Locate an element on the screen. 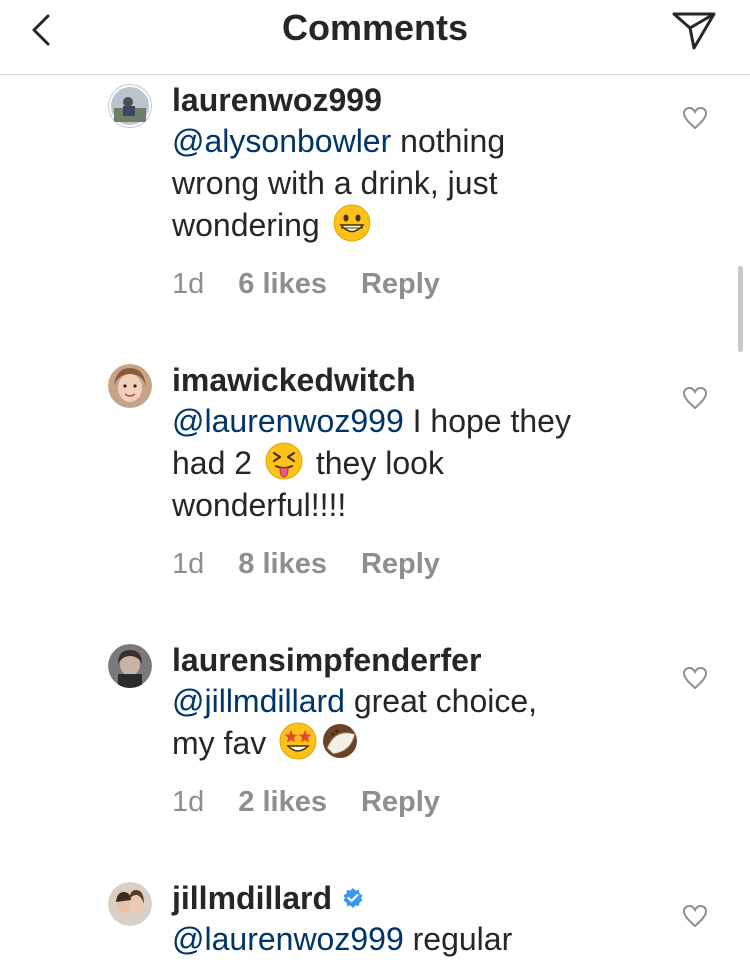 The image size is (750, 974). scrollbar is located at coordinates (740, 309).